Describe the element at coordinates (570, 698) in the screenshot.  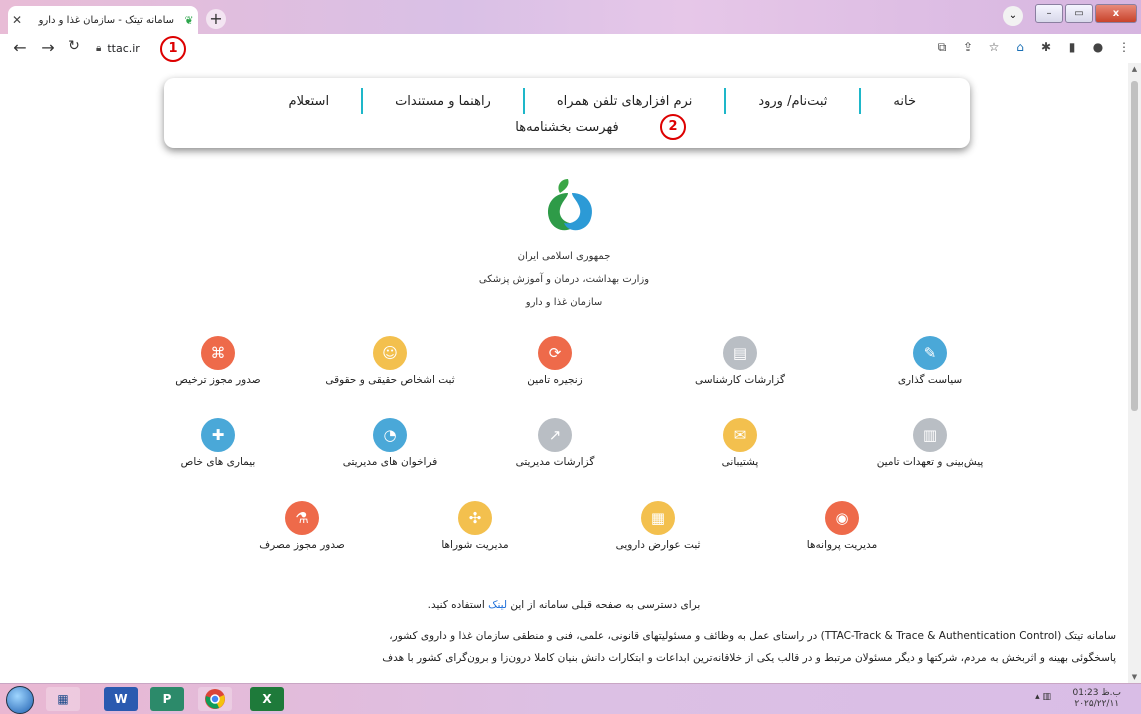
I see `windows-taskbar: ▦ W P X ▴ ▥ 01:23 ب.ظ ۲۰۲۵/۲۲/۱۱` at that location.